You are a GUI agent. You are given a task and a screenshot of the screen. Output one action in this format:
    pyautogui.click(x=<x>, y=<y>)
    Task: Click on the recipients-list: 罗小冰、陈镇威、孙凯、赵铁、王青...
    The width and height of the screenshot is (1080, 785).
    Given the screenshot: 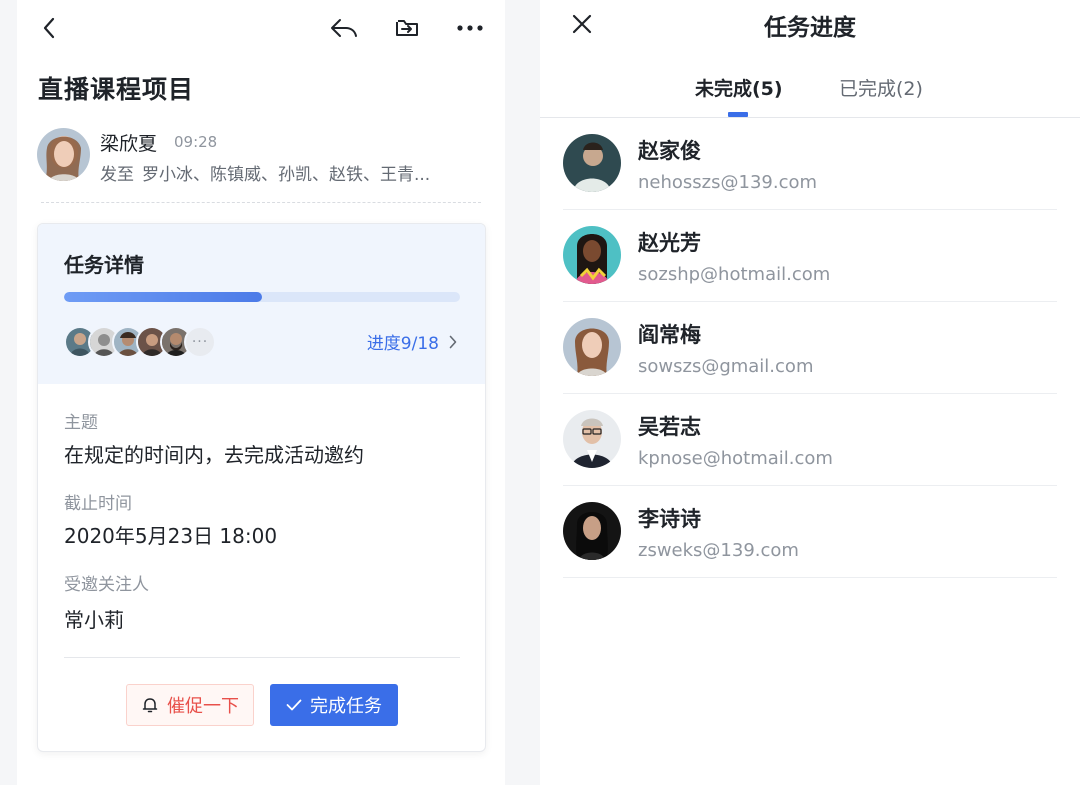 What is the action you would take?
    pyautogui.click(x=286, y=175)
    